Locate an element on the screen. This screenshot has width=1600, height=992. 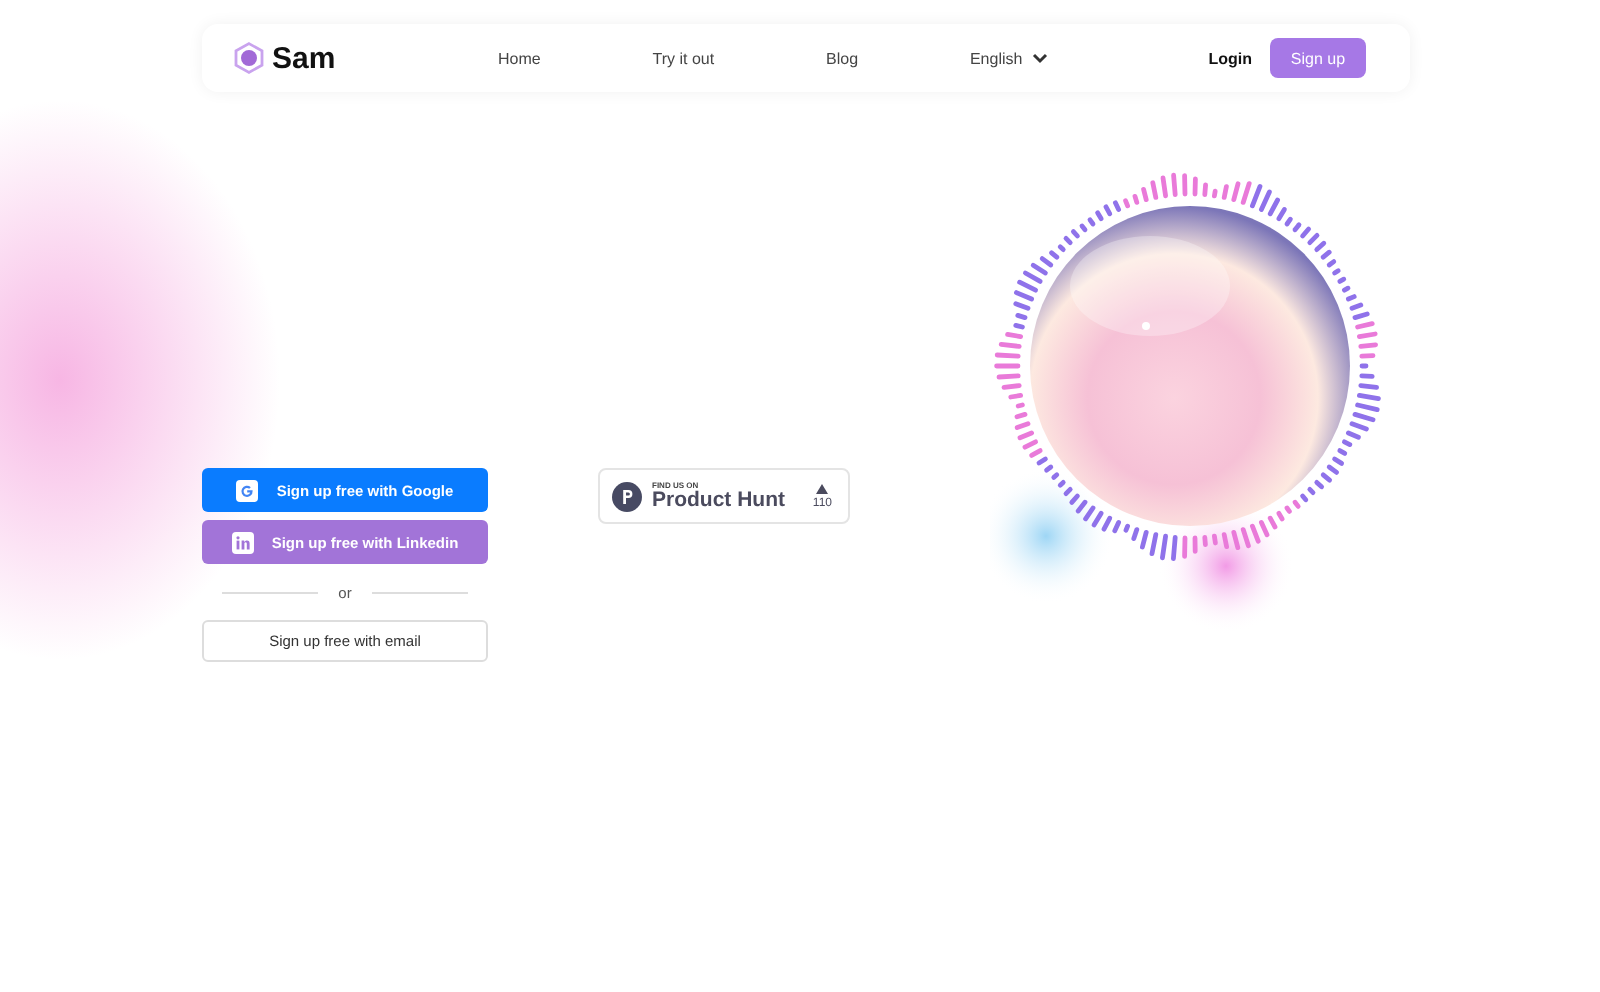
google-icon is located at coordinates (247, 490).